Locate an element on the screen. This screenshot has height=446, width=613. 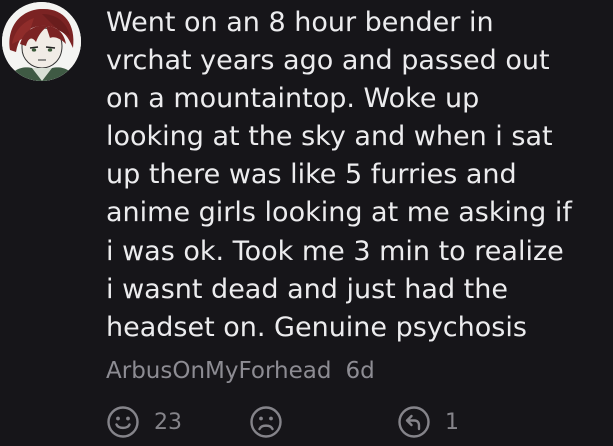
like-button: 23 is located at coordinates (144, 422).